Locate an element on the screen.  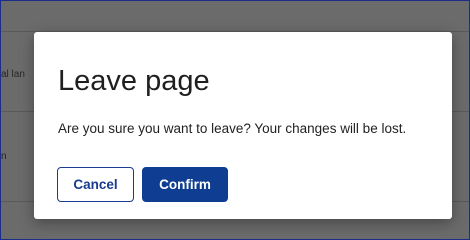
confirm-button: Confirm is located at coordinates (185, 184).